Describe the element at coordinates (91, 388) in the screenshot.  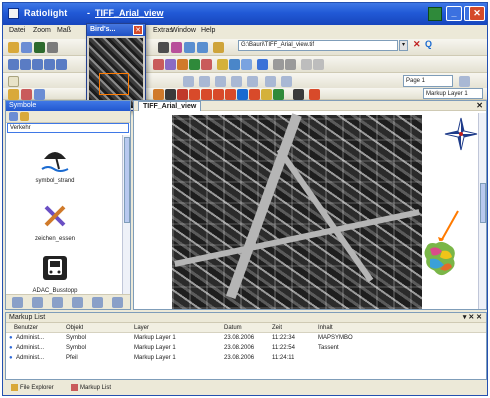
I see `tab-markup-list: Markup List` at that location.